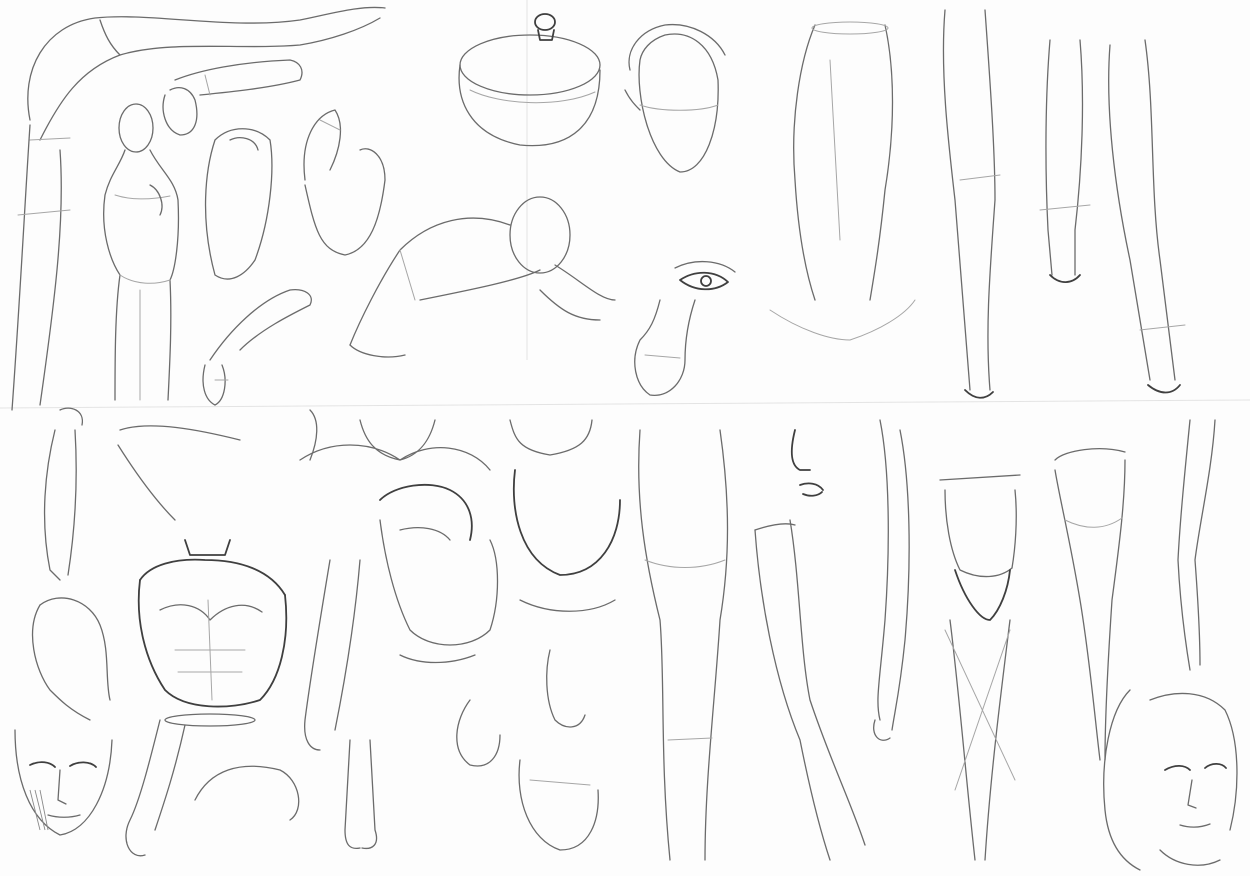 The image size is (1250, 876). I want to click on lidded-pot-sketch, so click(529, 80).